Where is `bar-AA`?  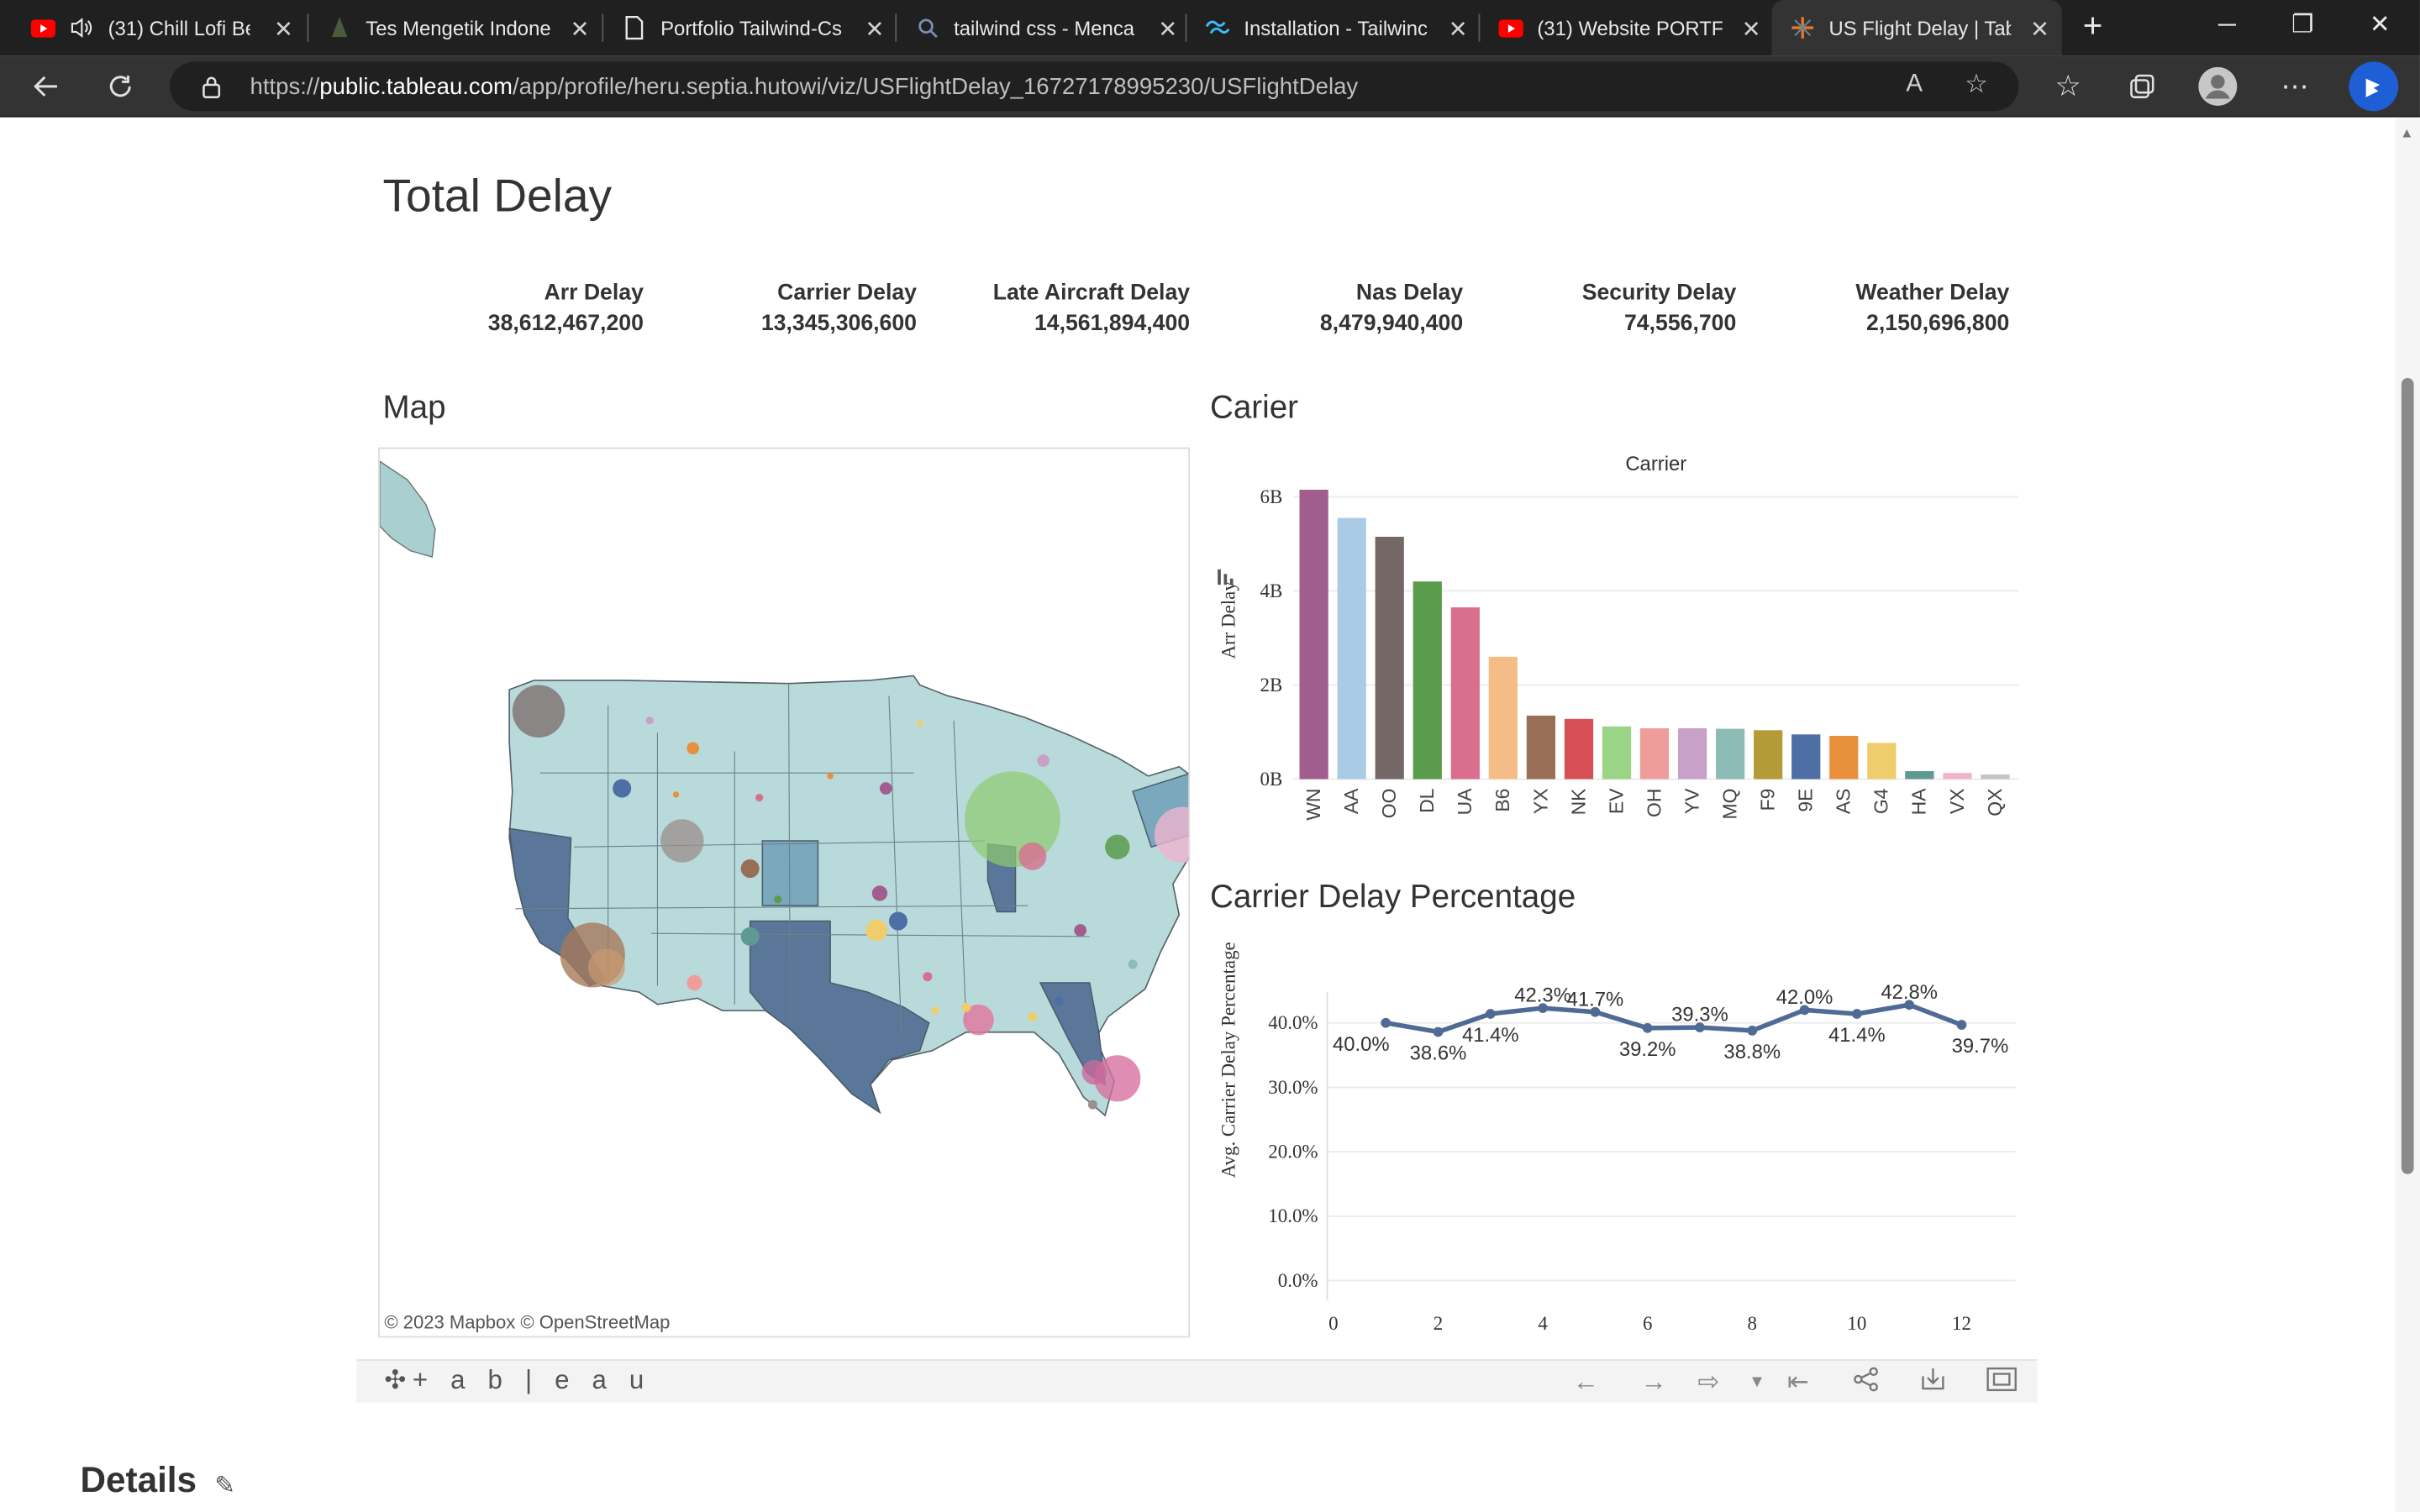
bar-AA is located at coordinates (1351, 648).